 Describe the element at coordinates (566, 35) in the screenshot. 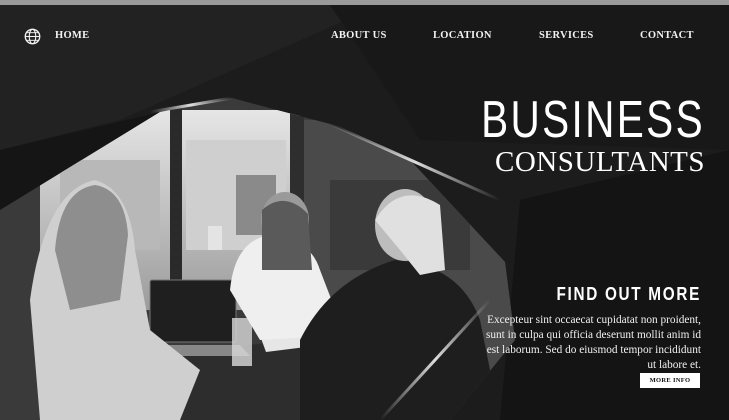

I see `nav-services-link: SERVICES` at that location.